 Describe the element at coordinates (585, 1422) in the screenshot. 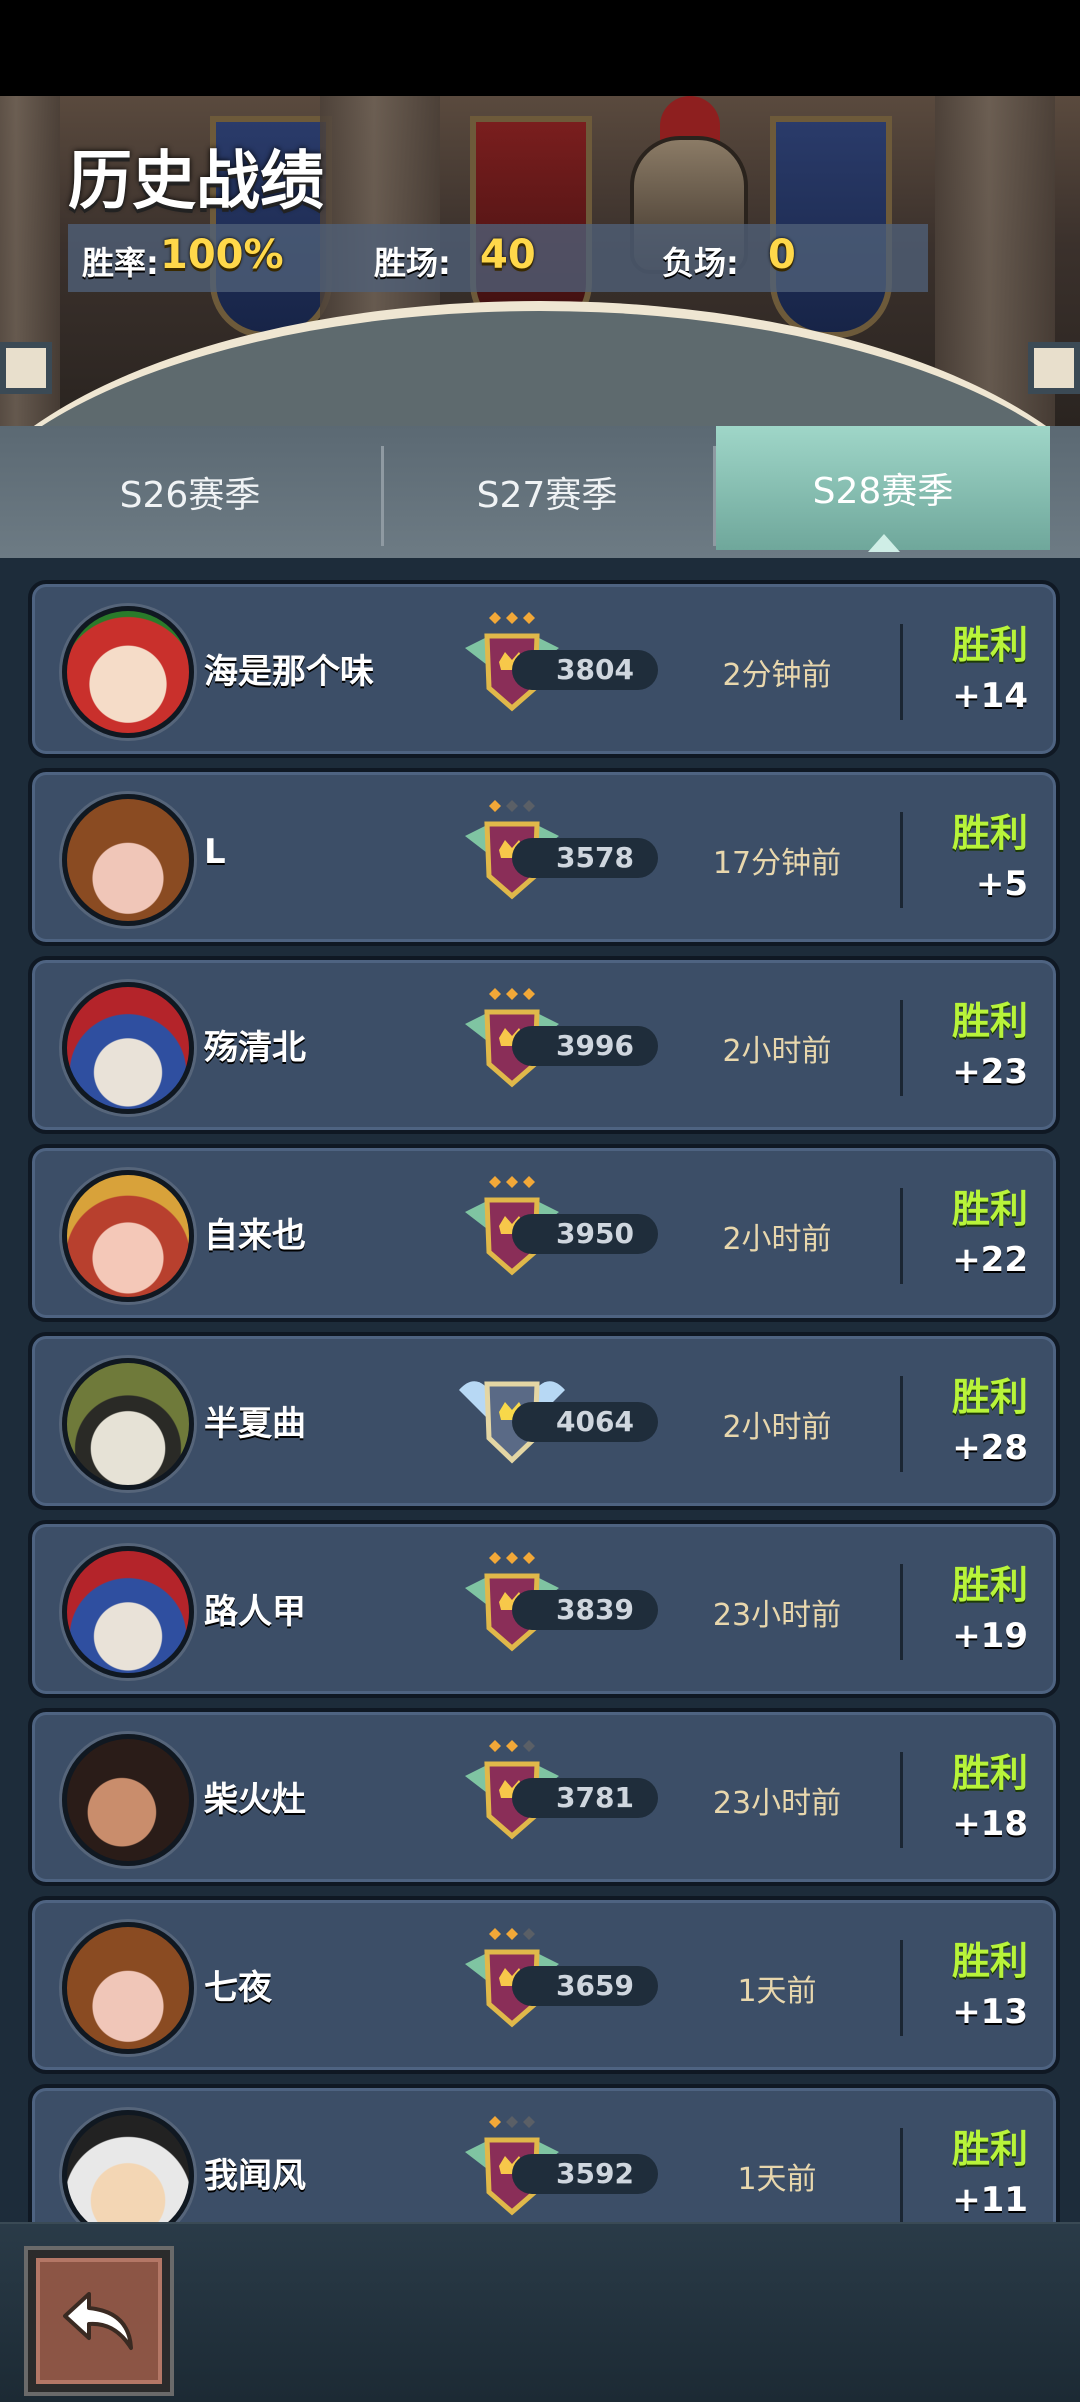

I see `rating-value: 4064` at that location.